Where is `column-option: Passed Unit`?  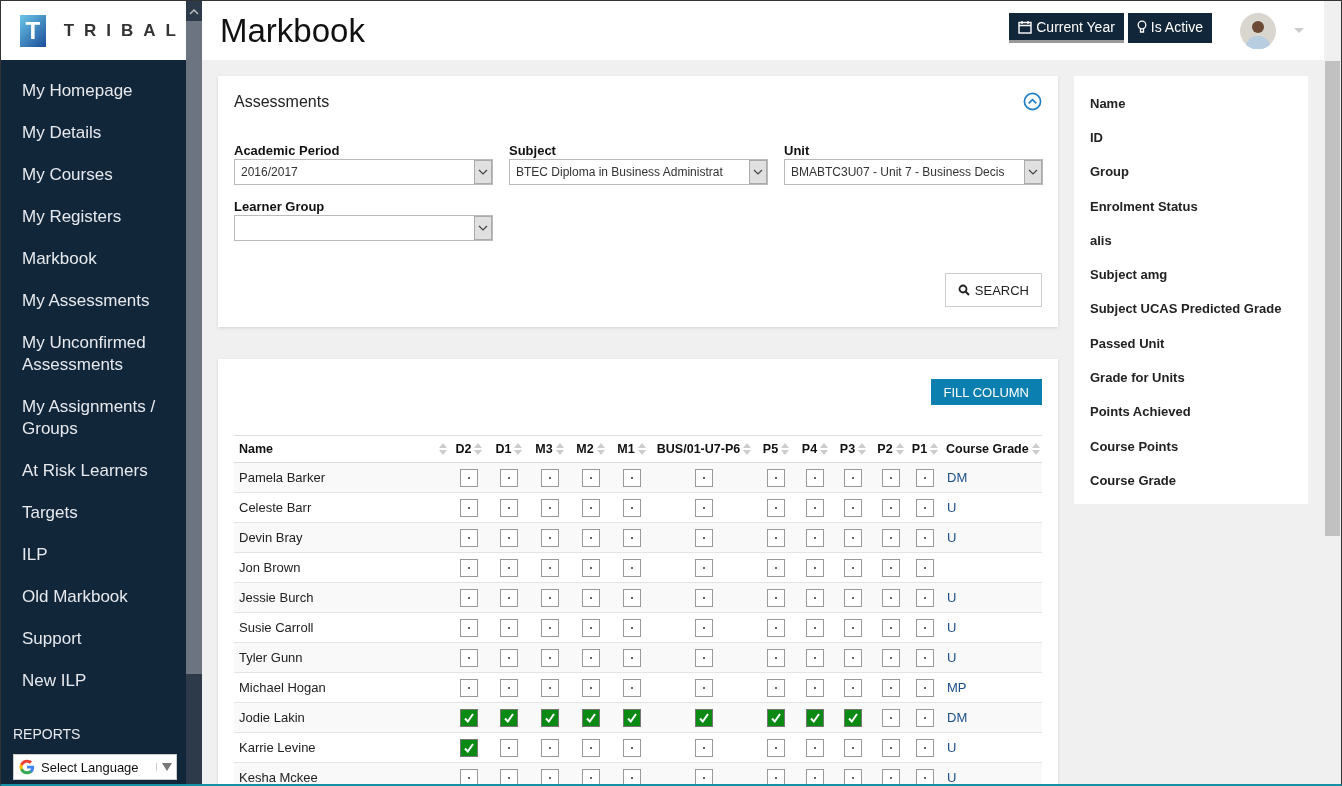 column-option: Passed Unit is located at coordinates (1191, 343).